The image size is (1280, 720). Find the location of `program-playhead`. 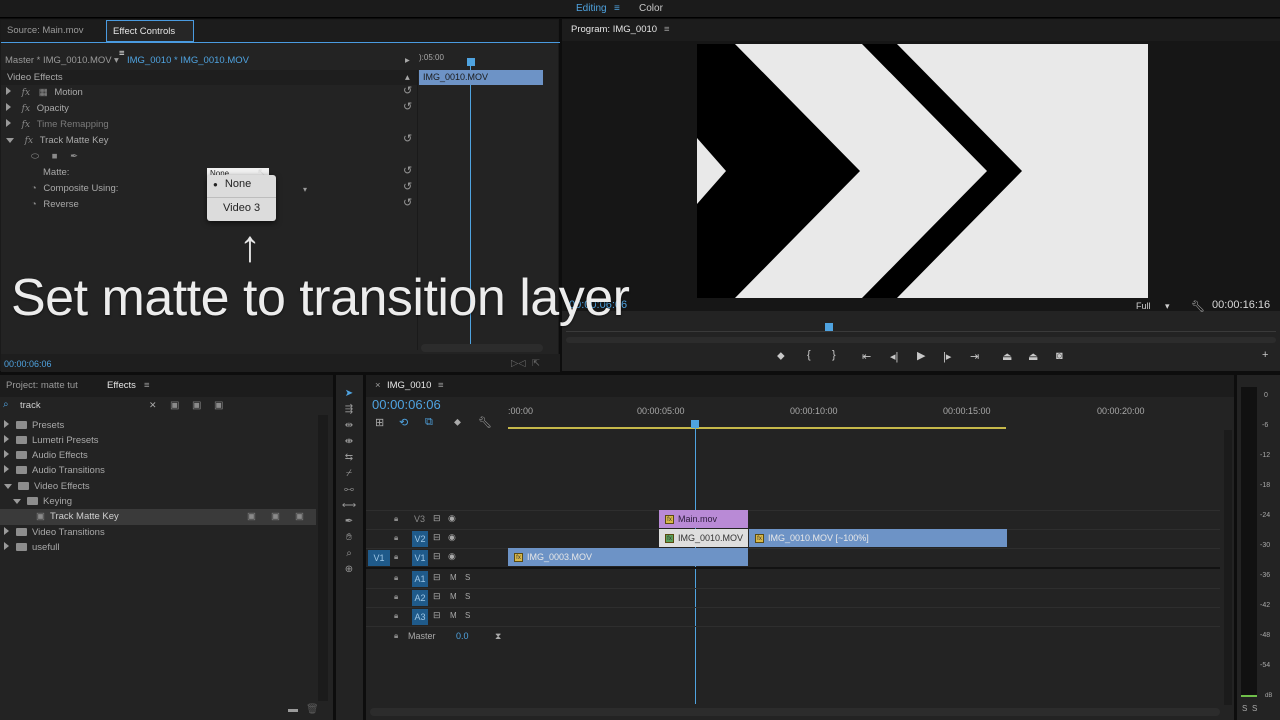

program-playhead is located at coordinates (829, 327).